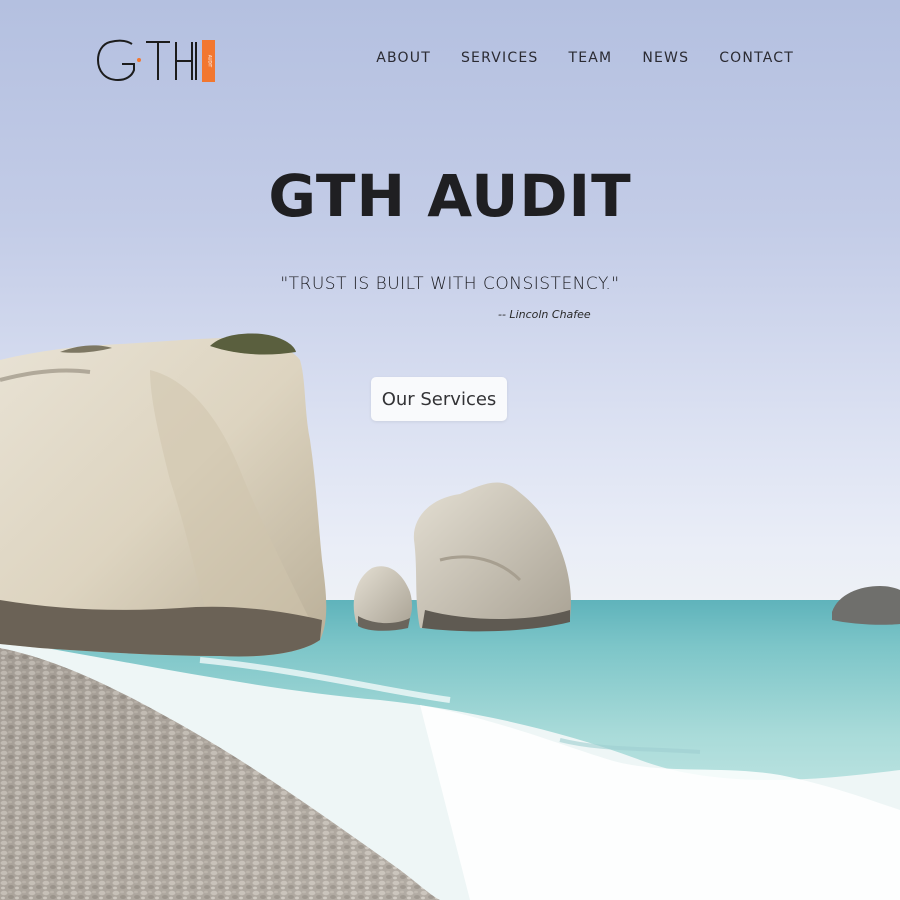 The height and width of the screenshot is (900, 900). Describe the element at coordinates (450, 284) in the screenshot. I see `hero-quote: "TRUST IS BUILT WITH CONSISTENCY."` at that location.